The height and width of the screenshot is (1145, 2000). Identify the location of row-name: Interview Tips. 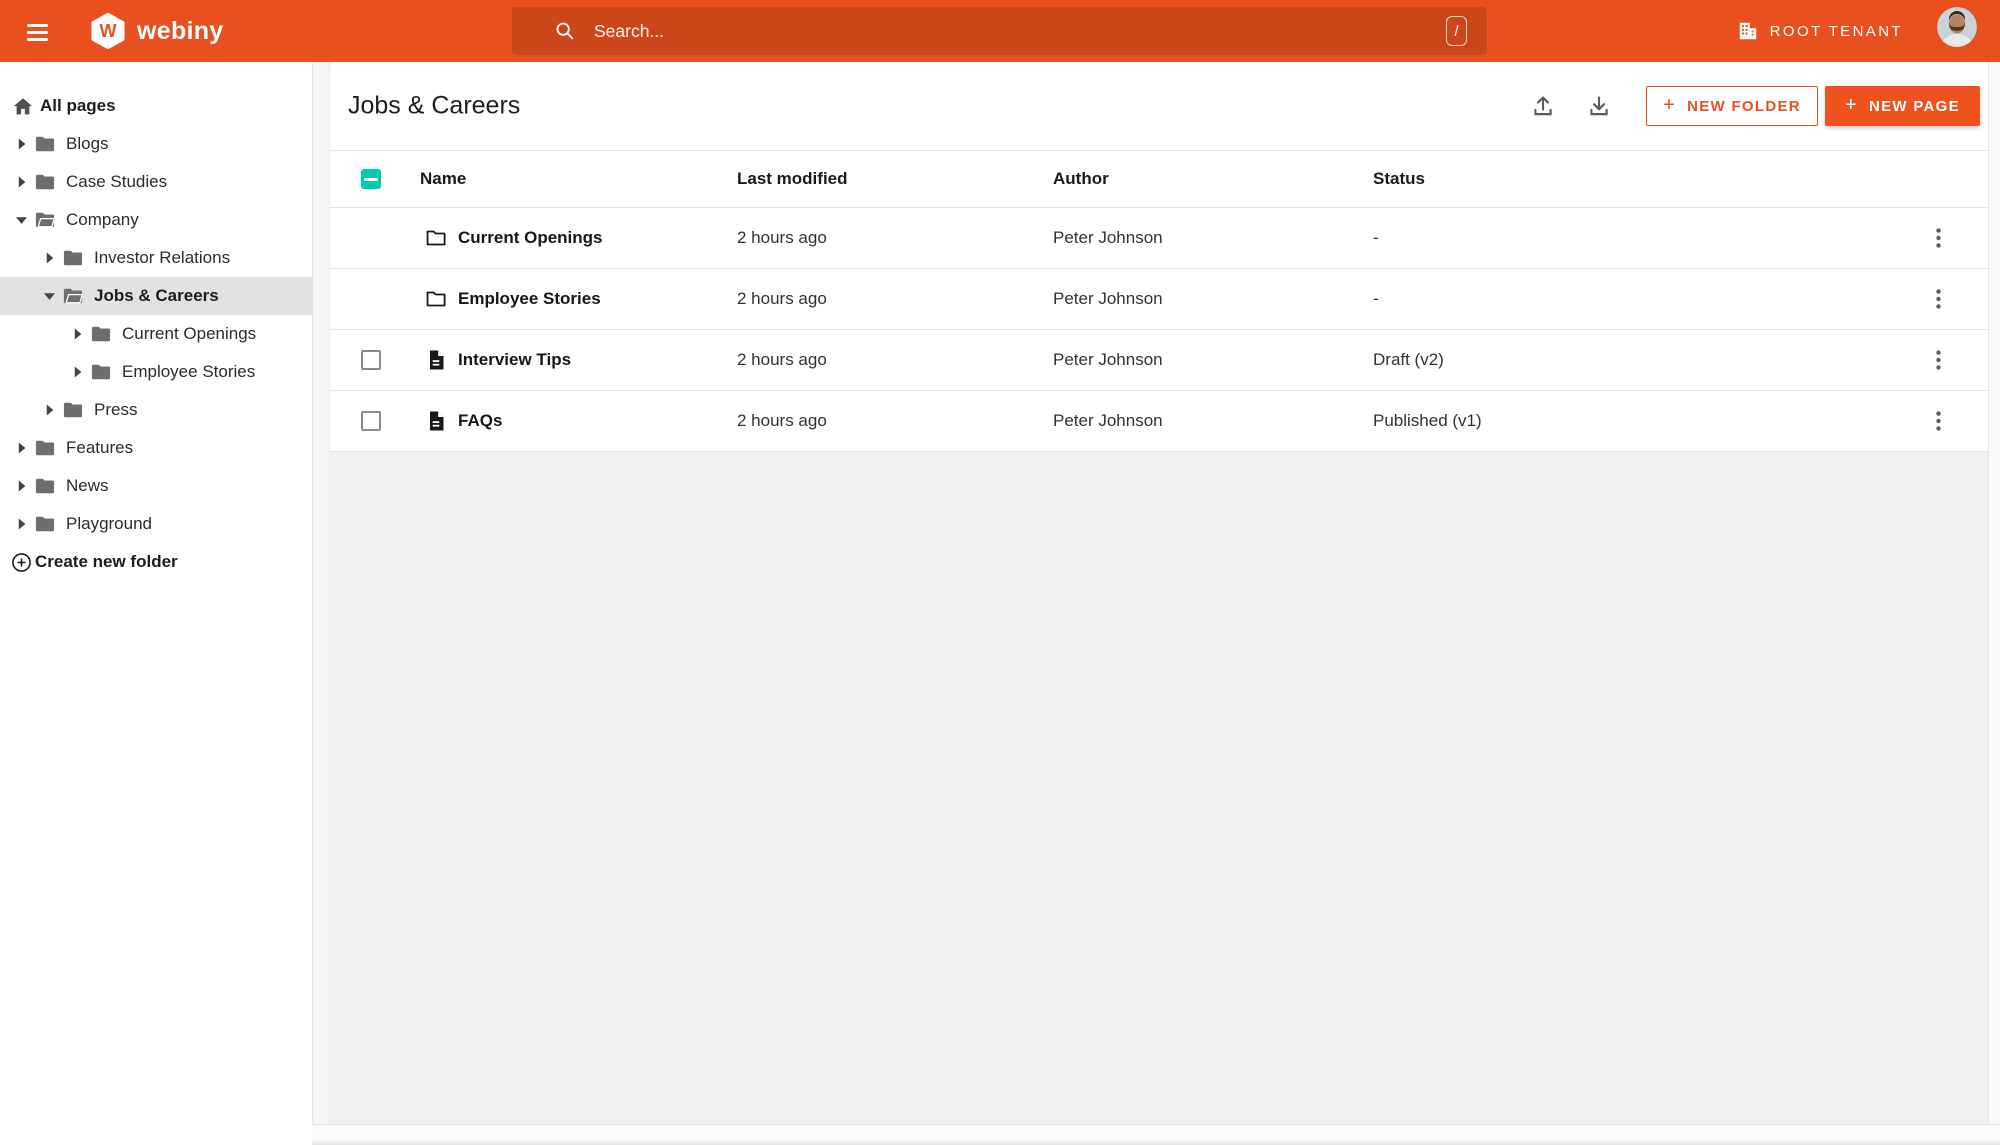
(514, 360).